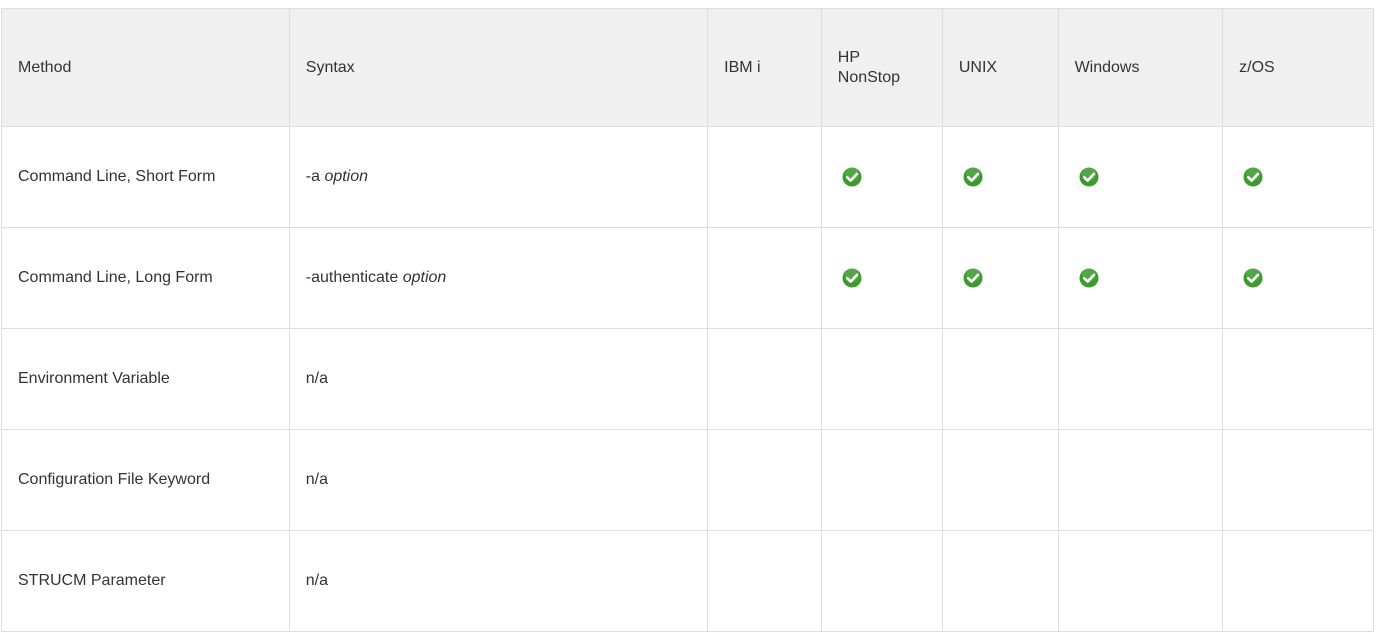 The width and height of the screenshot is (1384, 632). What do you see at coordinates (145, 177) in the screenshot?
I see `method-cell: Command Line, Short Form` at bounding box center [145, 177].